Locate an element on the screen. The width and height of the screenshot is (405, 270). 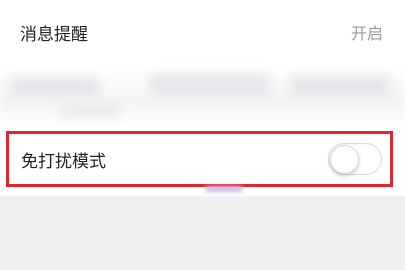
do-not-disturb-label: 免打扰模式 is located at coordinates (63, 161).